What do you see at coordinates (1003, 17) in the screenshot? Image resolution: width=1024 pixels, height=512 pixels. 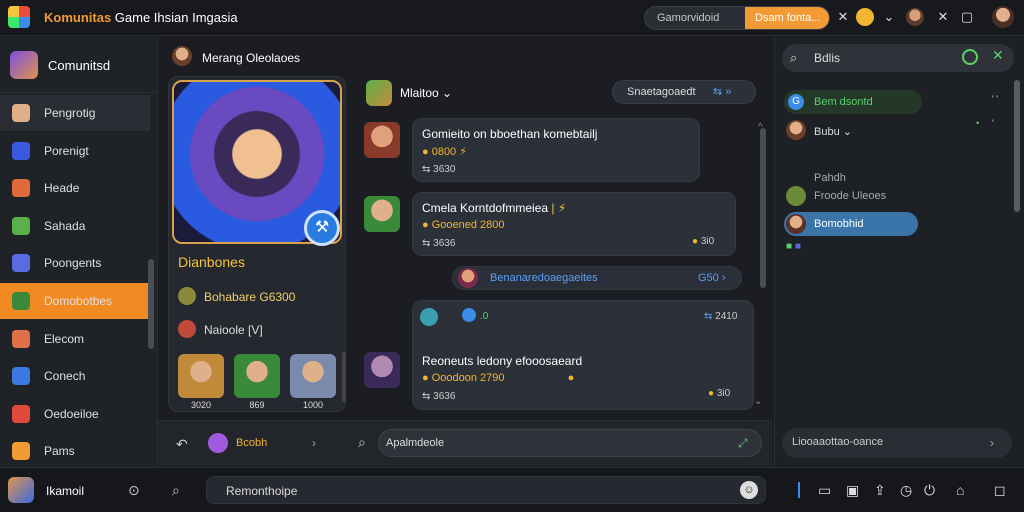 I see `profile-avatar-icon` at bounding box center [1003, 17].